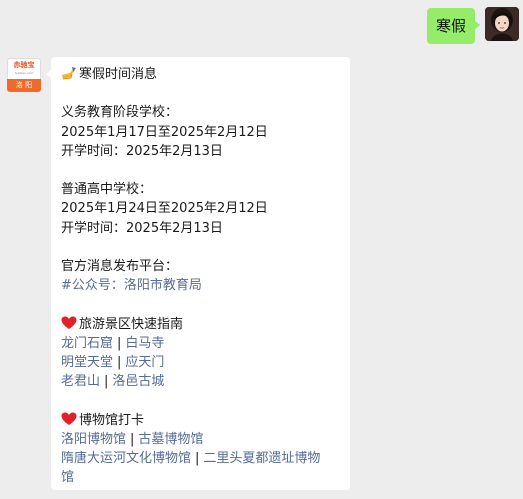 Image resolution: width=523 pixels, height=499 pixels. Describe the element at coordinates (144, 343) in the screenshot. I see `scenic-link: 白马寺` at that location.